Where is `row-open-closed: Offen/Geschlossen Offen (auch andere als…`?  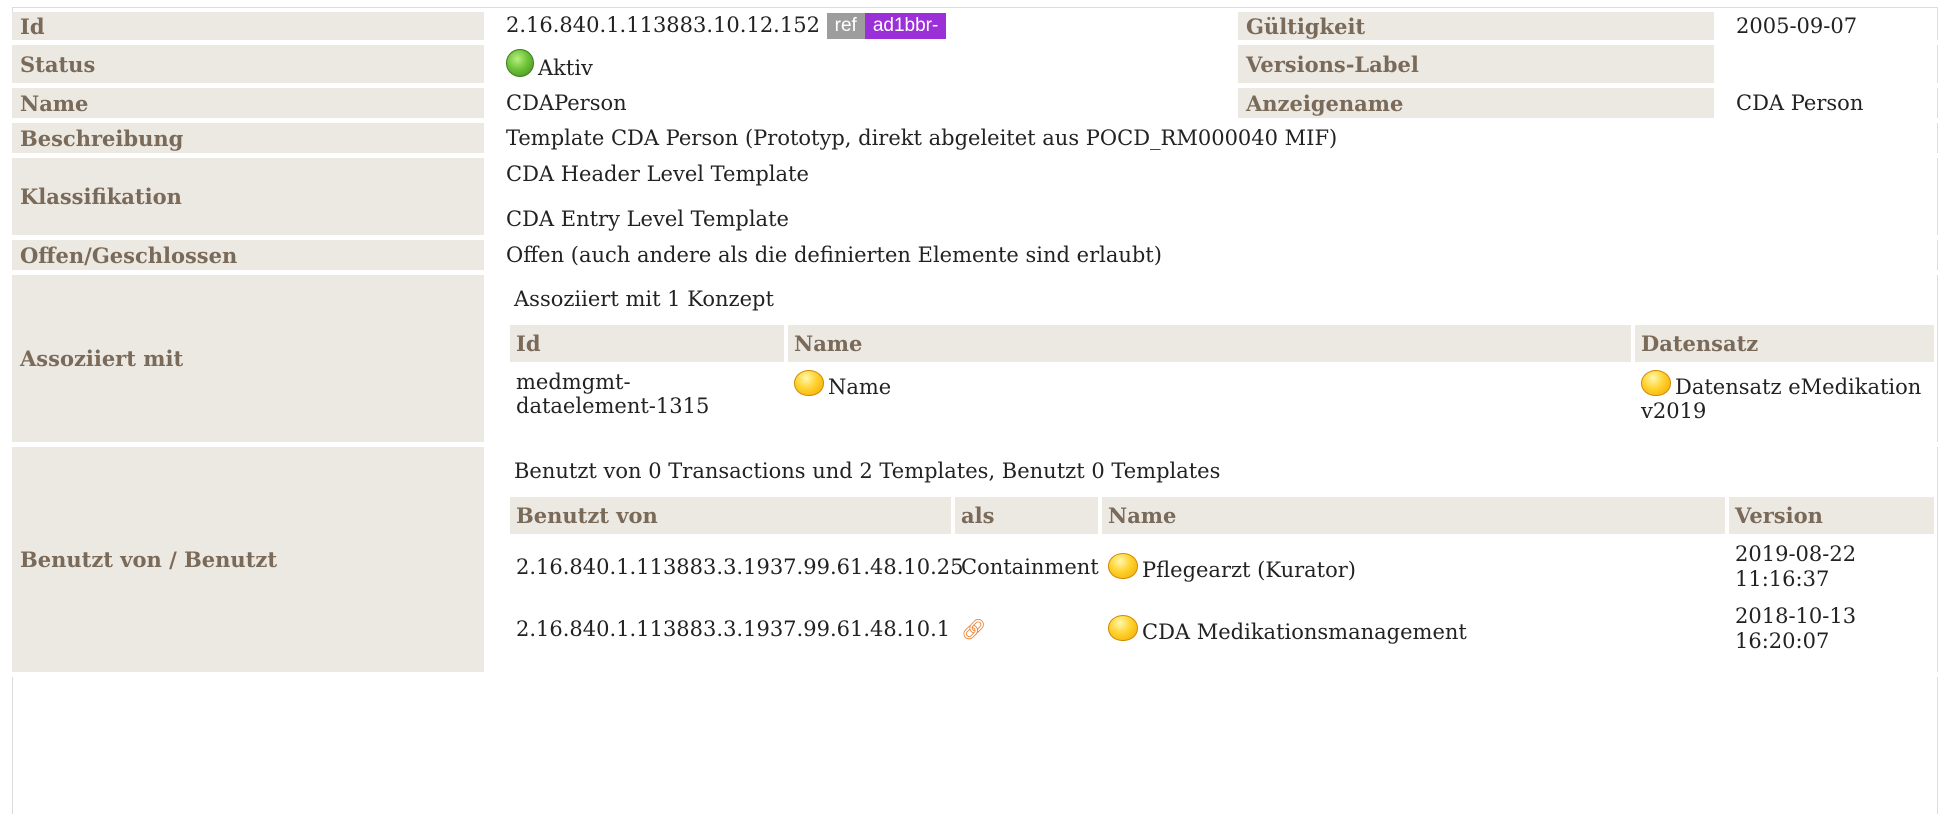
row-open-closed: Offen/Geschlossen Offen (auch andere als… is located at coordinates (975, 257).